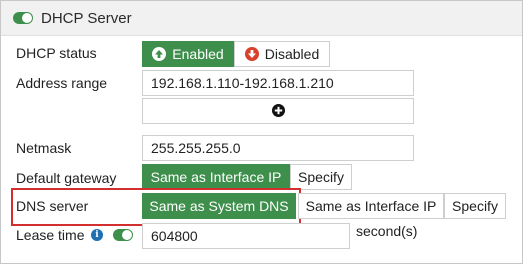  Describe the element at coordinates (23, 18) in the screenshot. I see `dhcp-server-toggle` at that location.